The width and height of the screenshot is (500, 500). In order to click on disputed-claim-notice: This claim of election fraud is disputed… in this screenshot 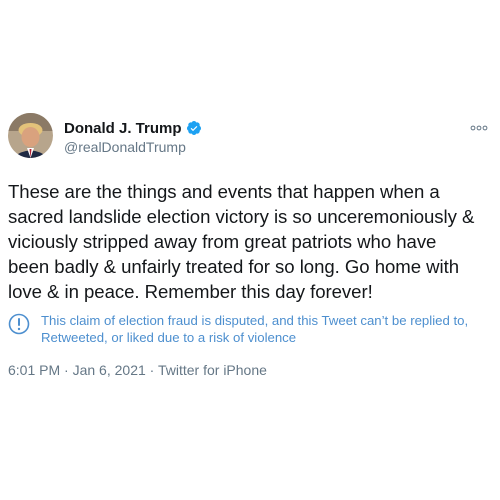, I will do `click(251, 329)`.